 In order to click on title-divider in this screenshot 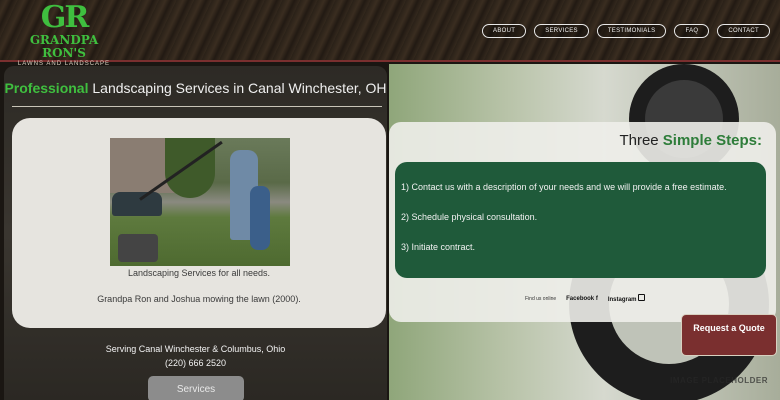, I will do `click(197, 106)`.